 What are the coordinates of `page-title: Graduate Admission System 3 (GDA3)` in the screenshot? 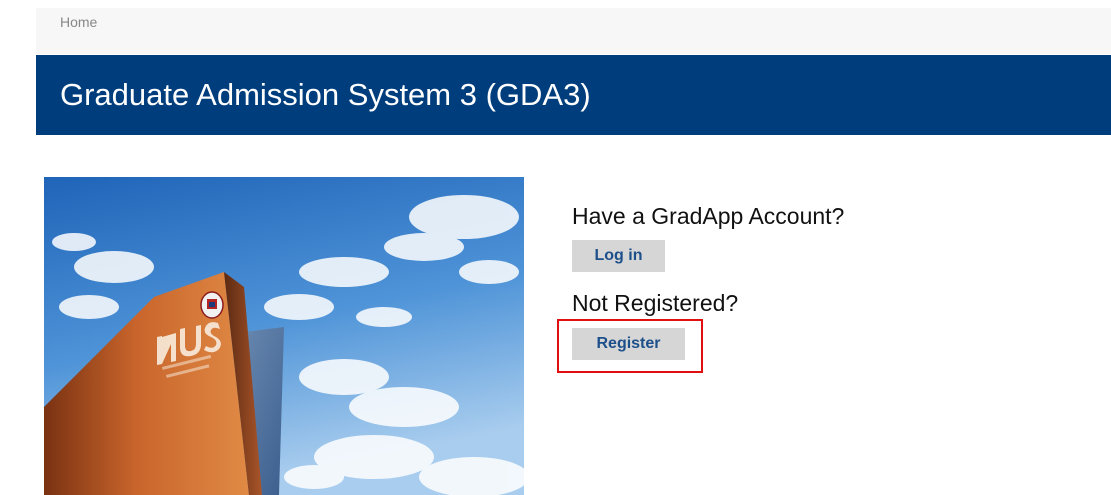 It's located at (325, 94).